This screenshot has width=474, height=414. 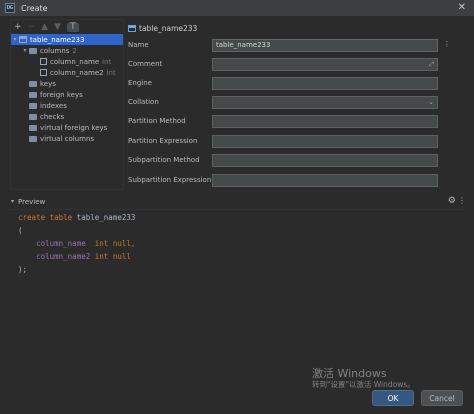 I want to click on remove-icon: −, so click(x=32, y=27).